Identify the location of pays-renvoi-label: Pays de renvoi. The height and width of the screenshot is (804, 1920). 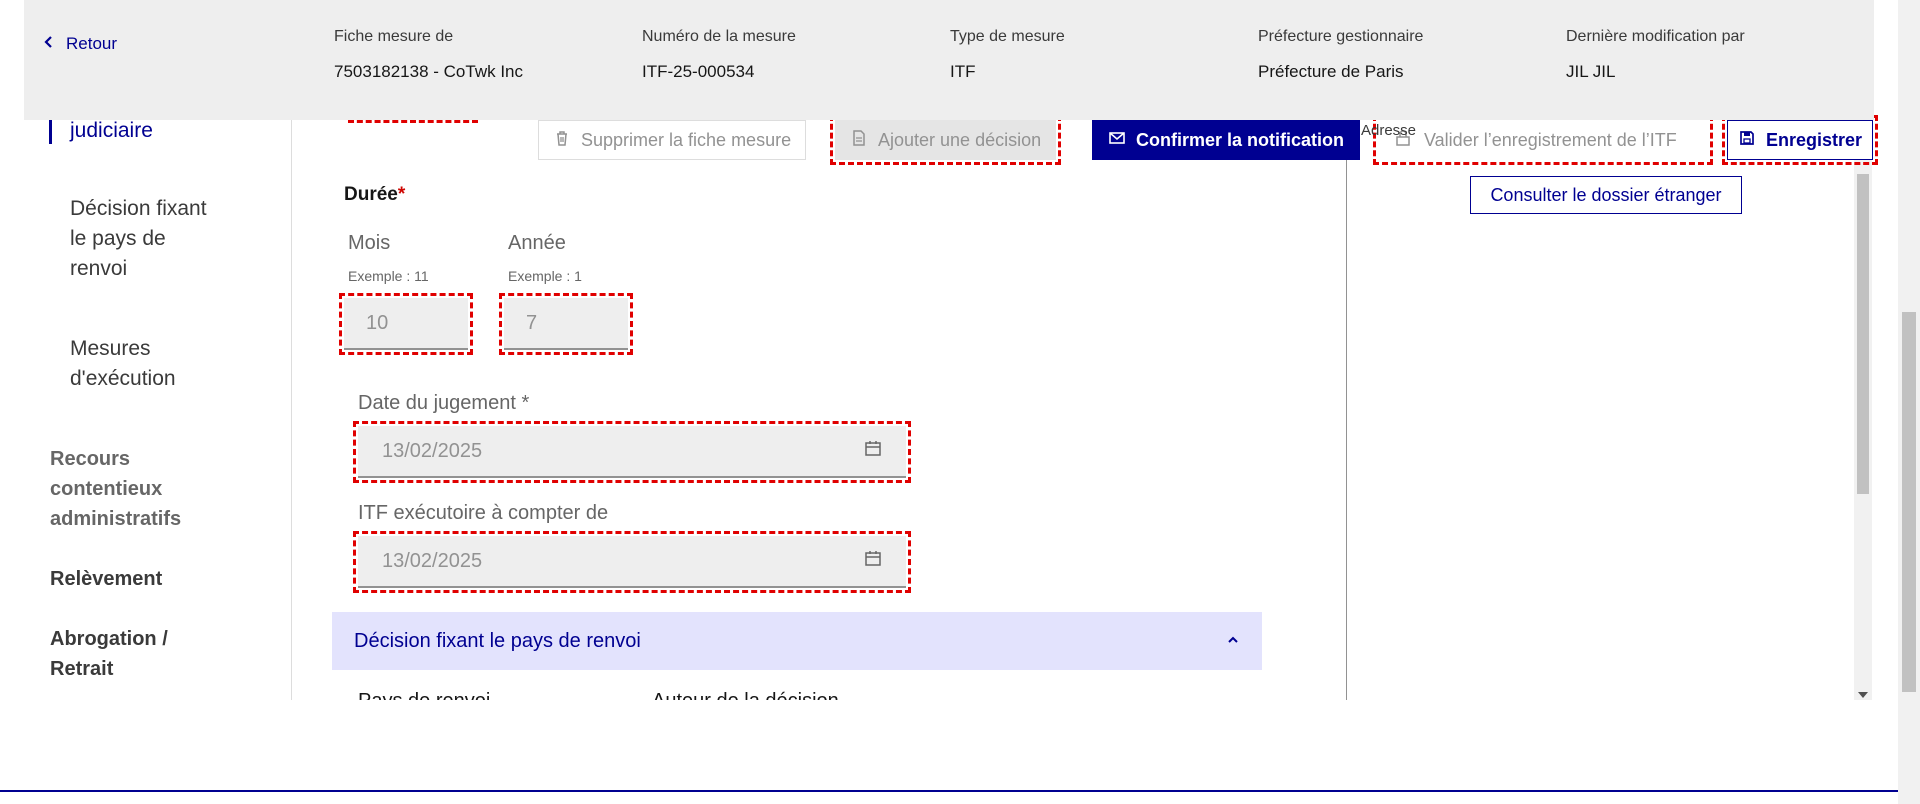
(424, 695).